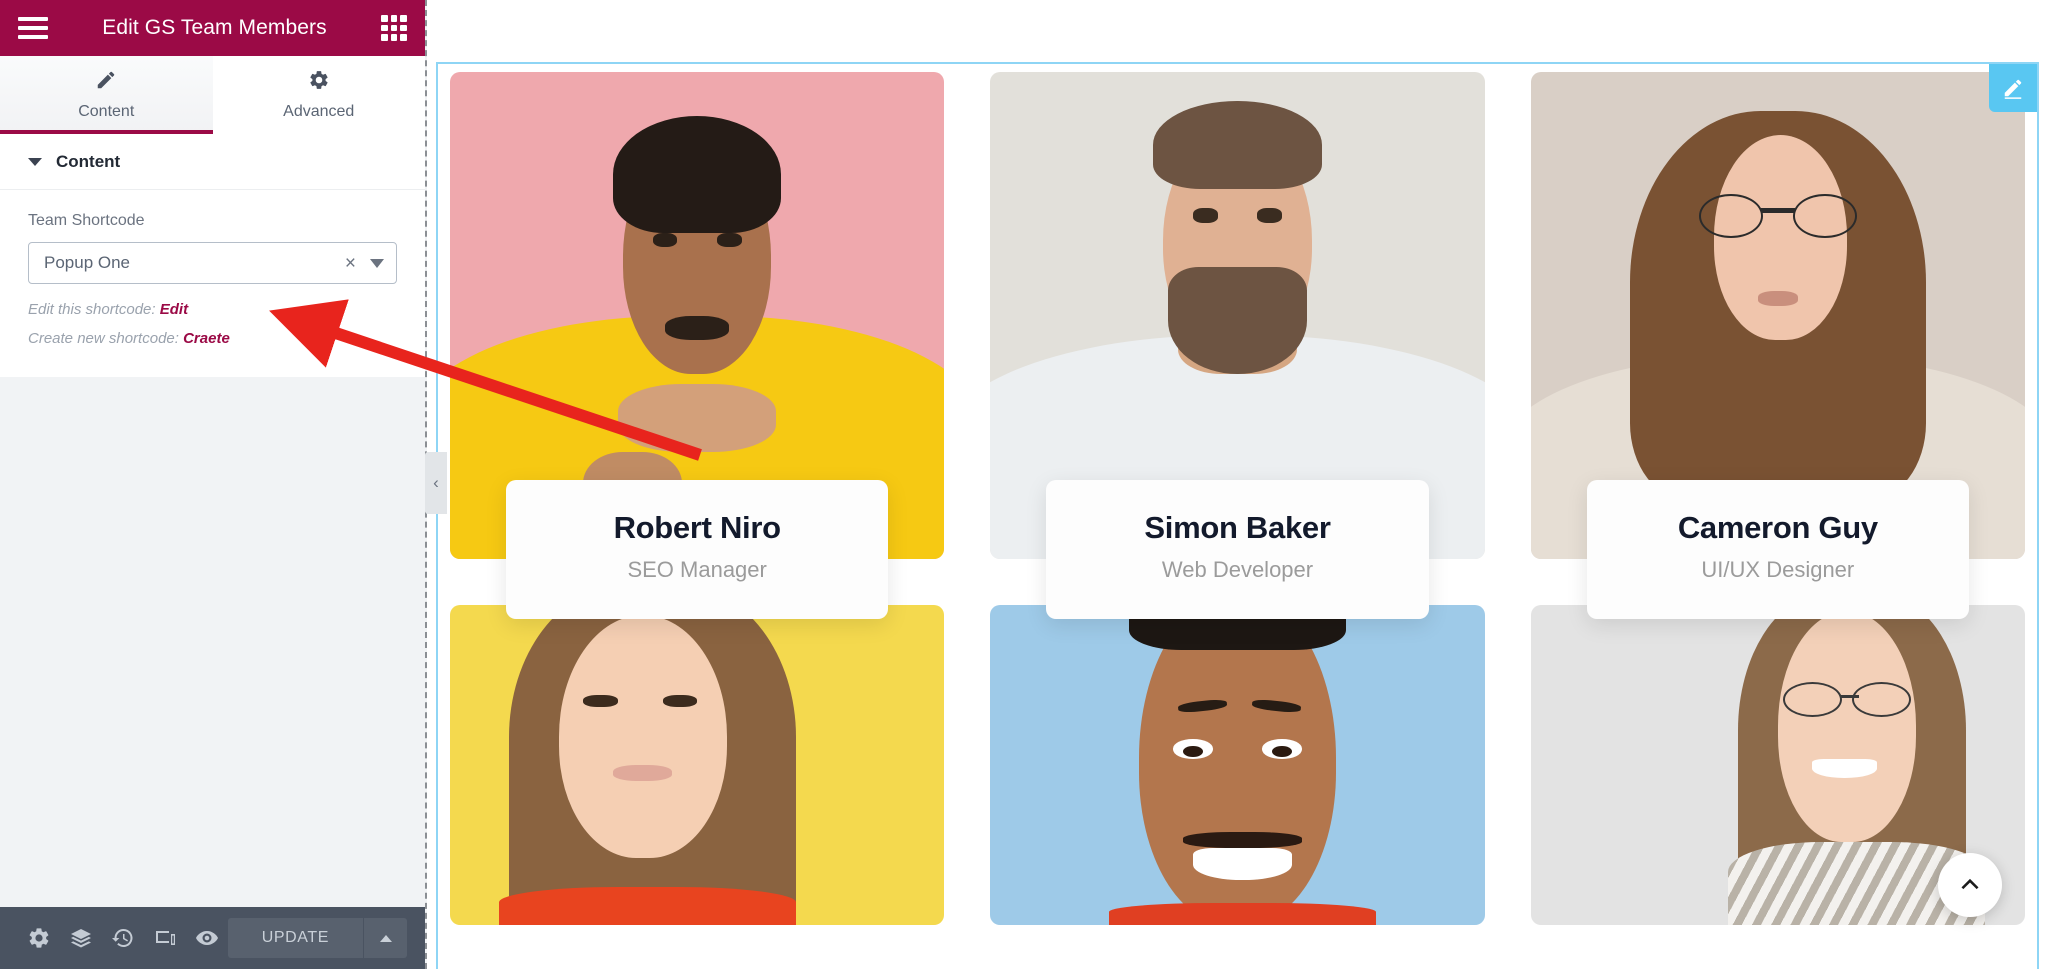 The width and height of the screenshot is (2048, 969). Describe the element at coordinates (212, 309) in the screenshot. I see `edit-shortcode-hint: Edit this shortcode: Edit` at that location.